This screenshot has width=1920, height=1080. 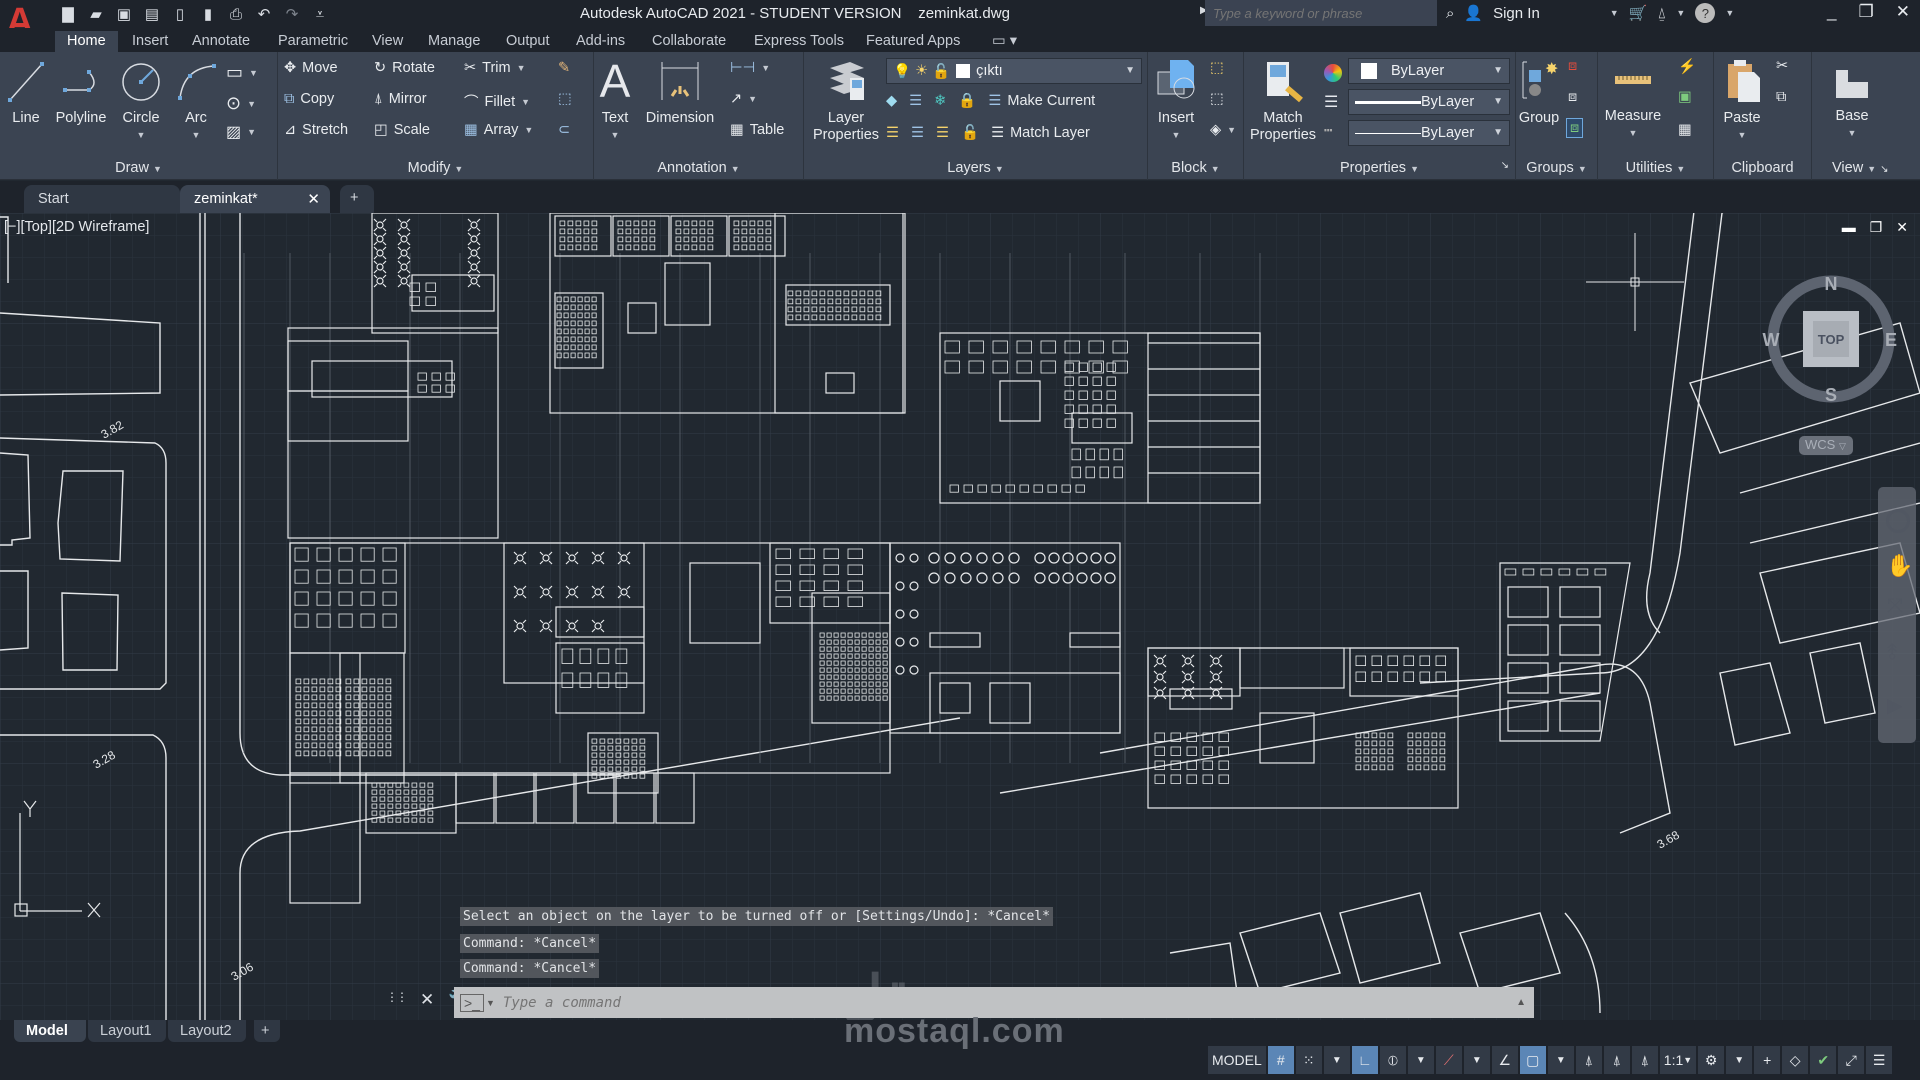 What do you see at coordinates (316, 130) in the screenshot?
I see `stretch-button: ⊿ Stretch` at bounding box center [316, 130].